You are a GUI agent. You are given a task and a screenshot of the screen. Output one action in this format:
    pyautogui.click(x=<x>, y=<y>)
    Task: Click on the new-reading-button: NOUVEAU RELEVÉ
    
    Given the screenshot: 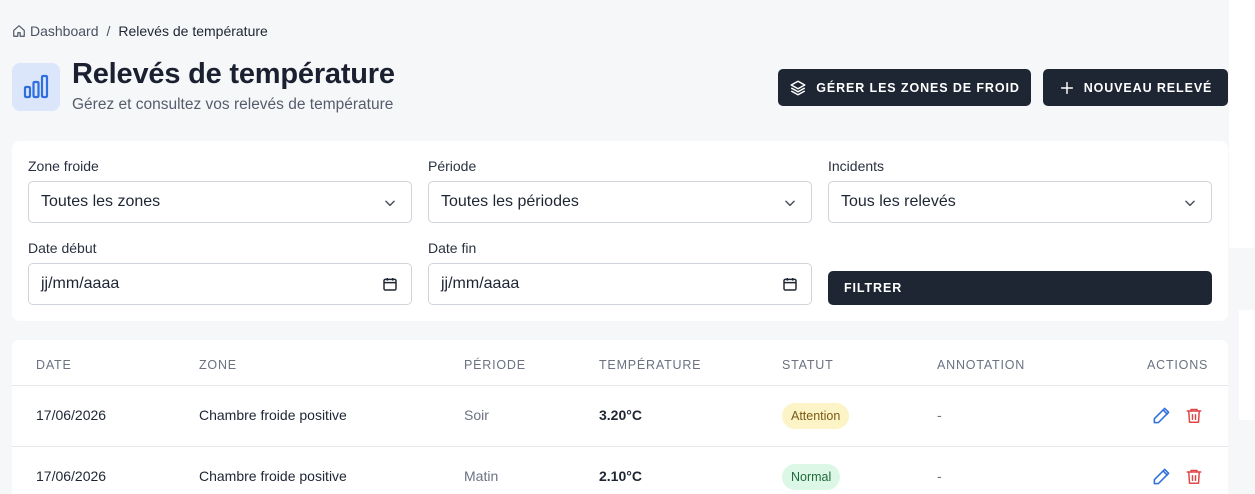 What is the action you would take?
    pyautogui.click(x=1135, y=87)
    